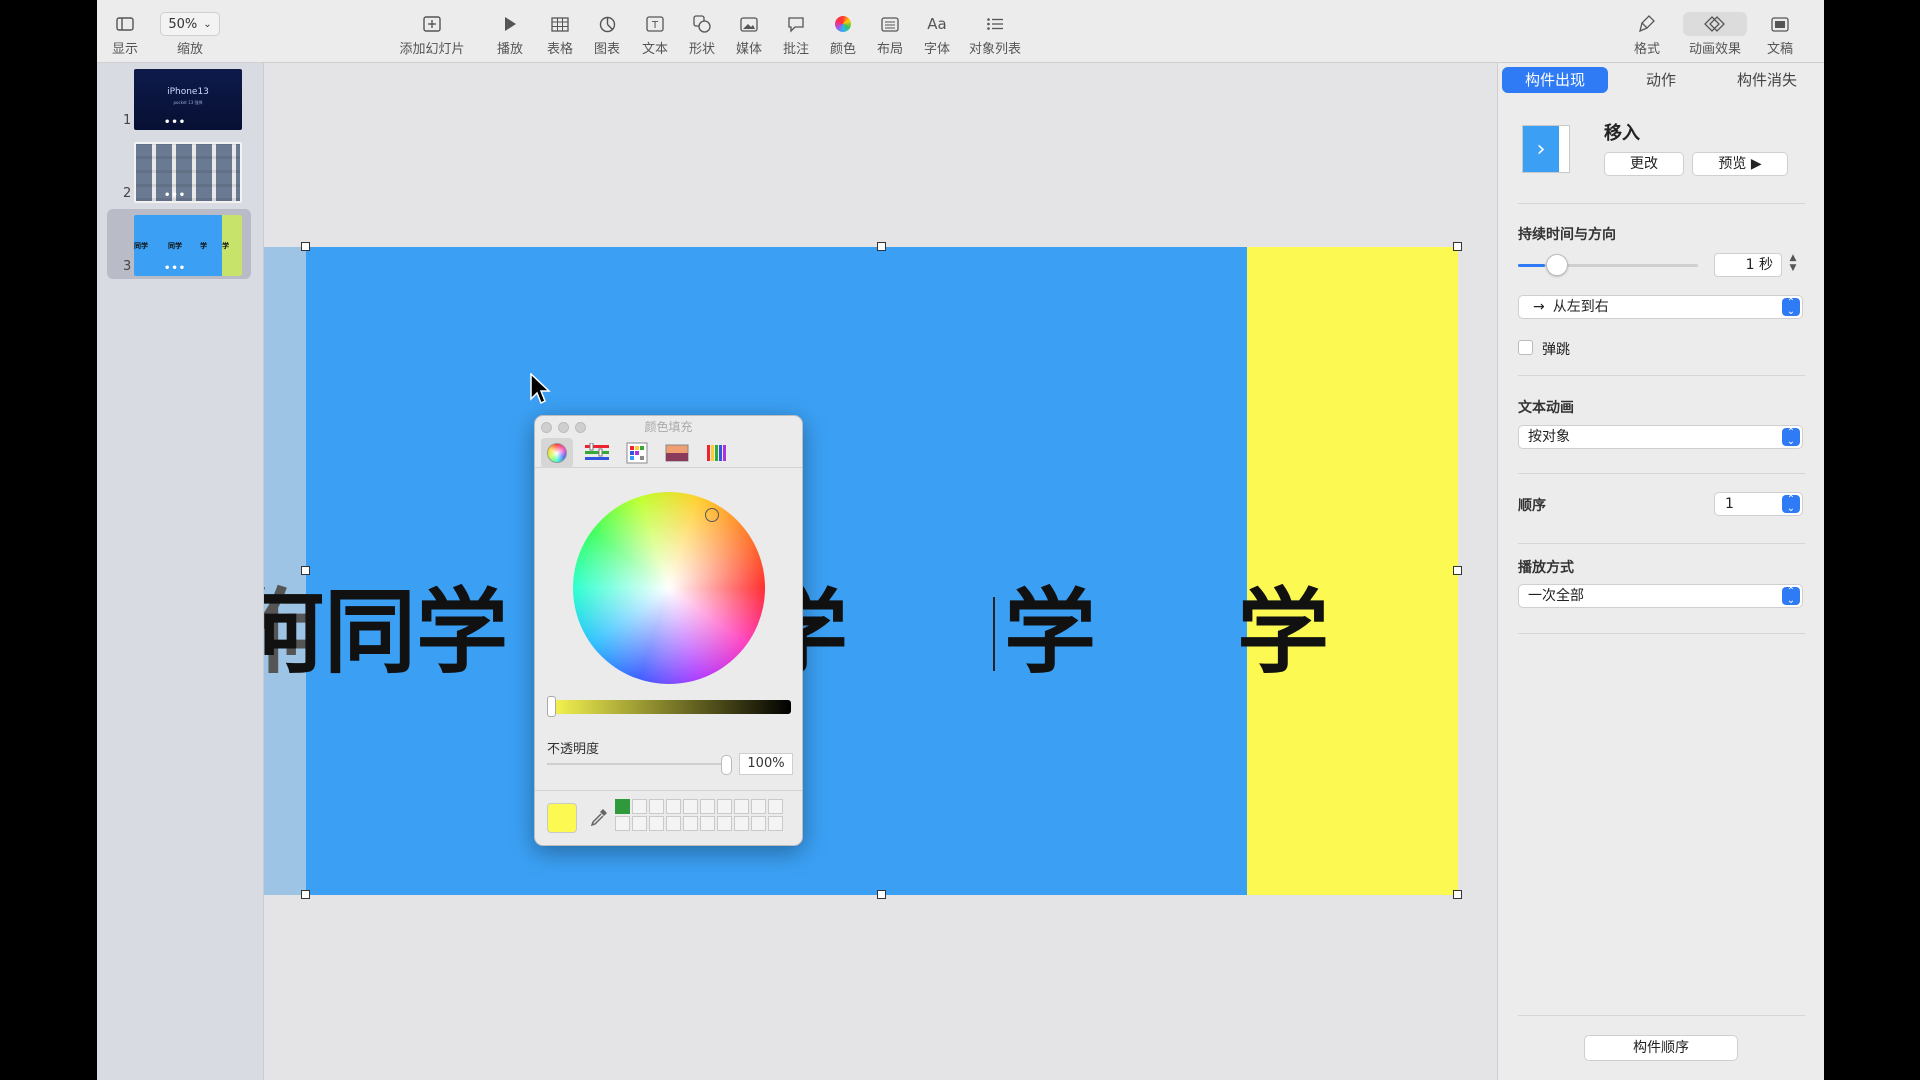 Image resolution: width=1920 pixels, height=1080 pixels. Describe the element at coordinates (1780, 36) in the screenshot. I see `document-button: 文稿` at that location.